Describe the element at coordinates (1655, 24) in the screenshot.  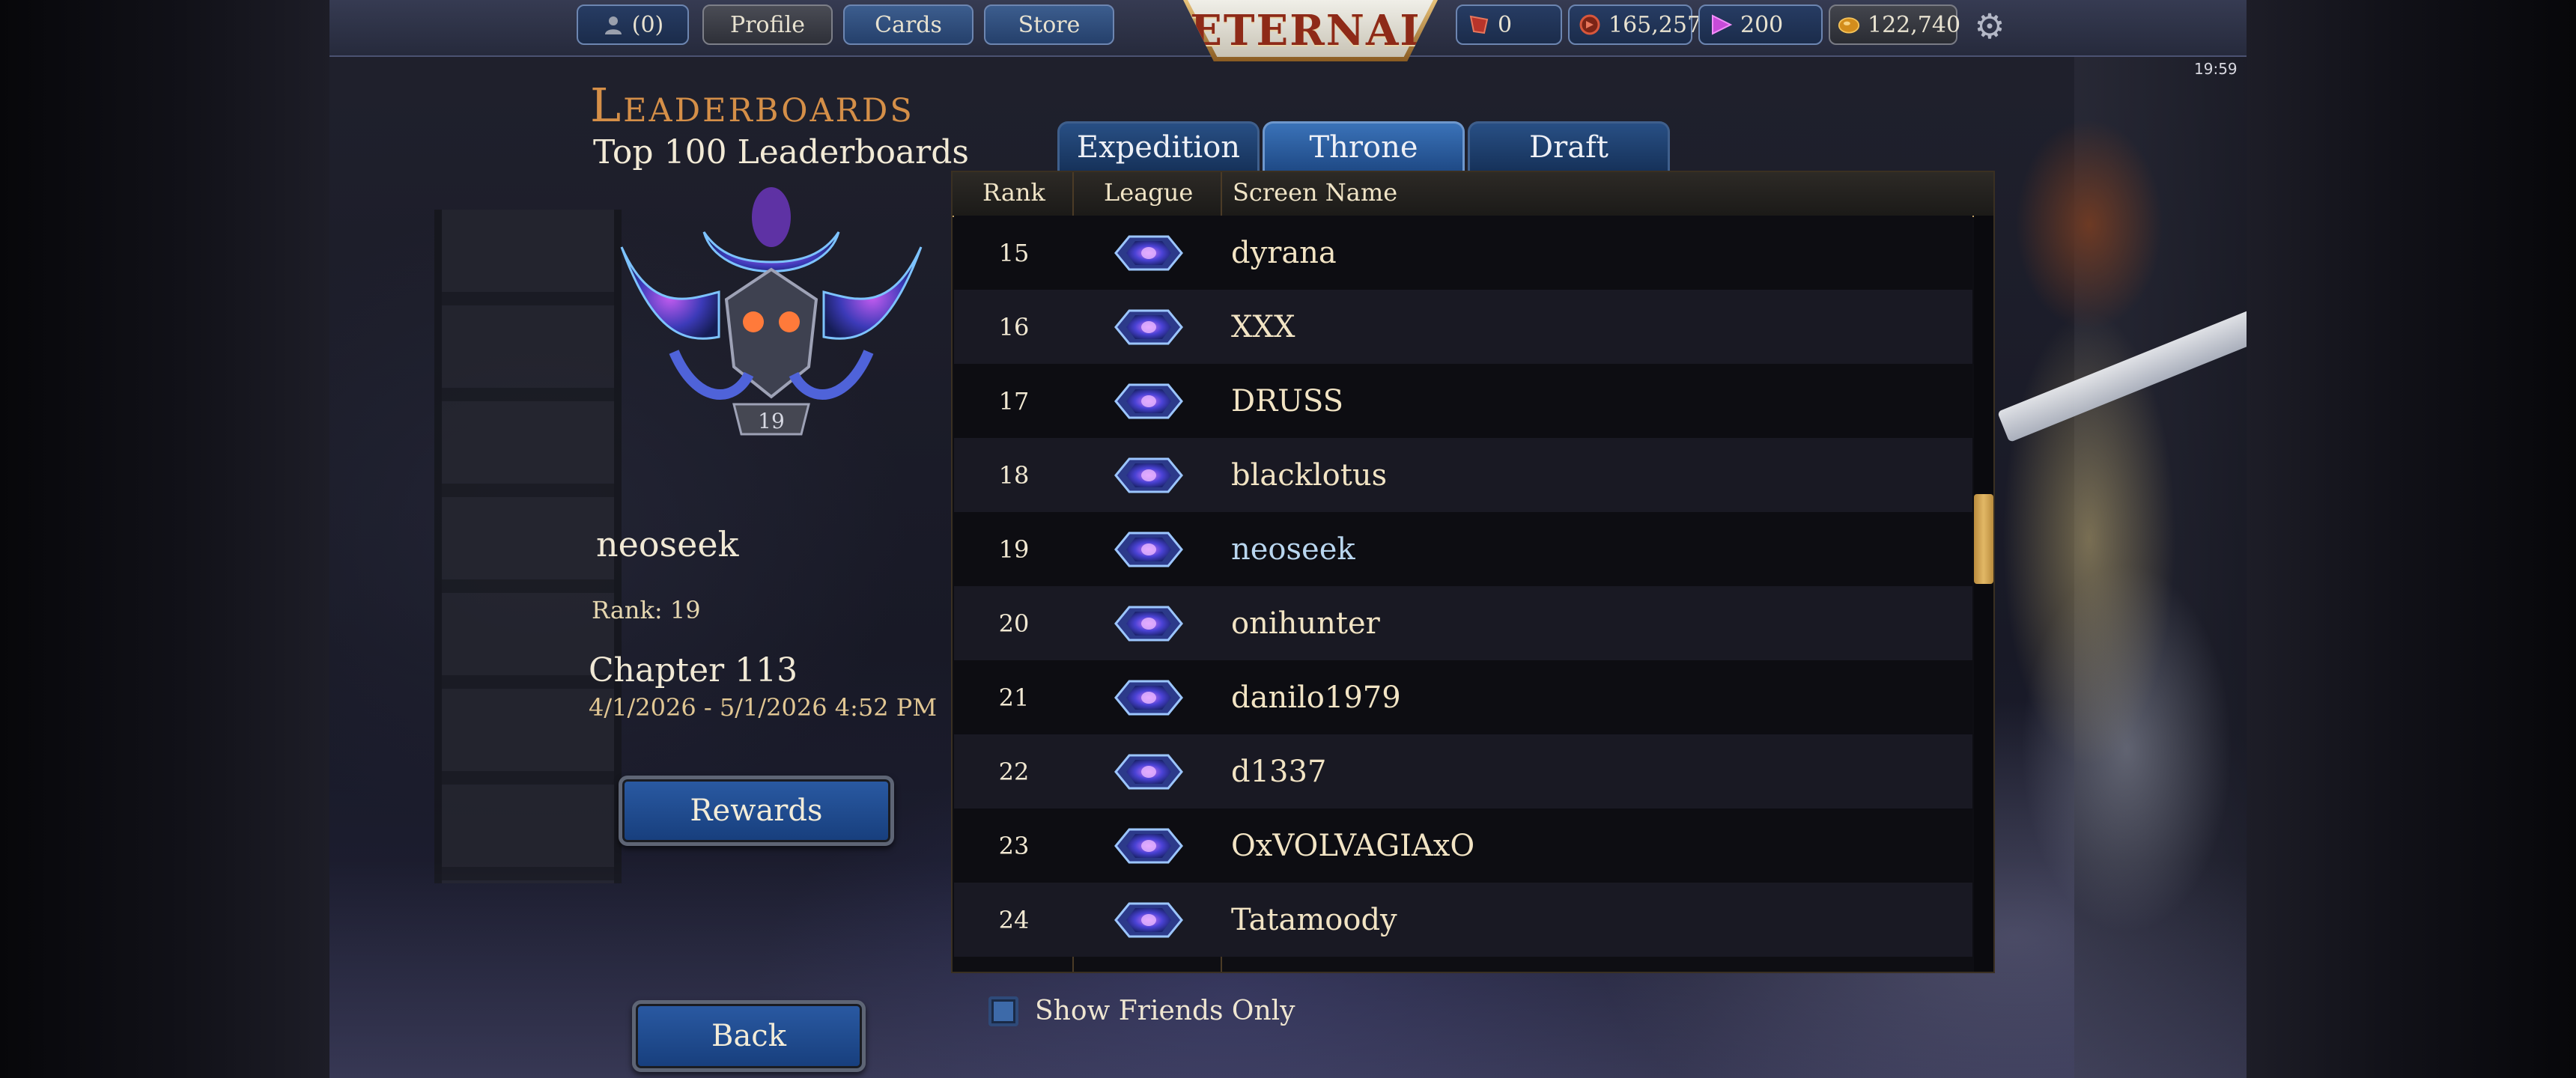
I see `gold-value: 165,257` at that location.